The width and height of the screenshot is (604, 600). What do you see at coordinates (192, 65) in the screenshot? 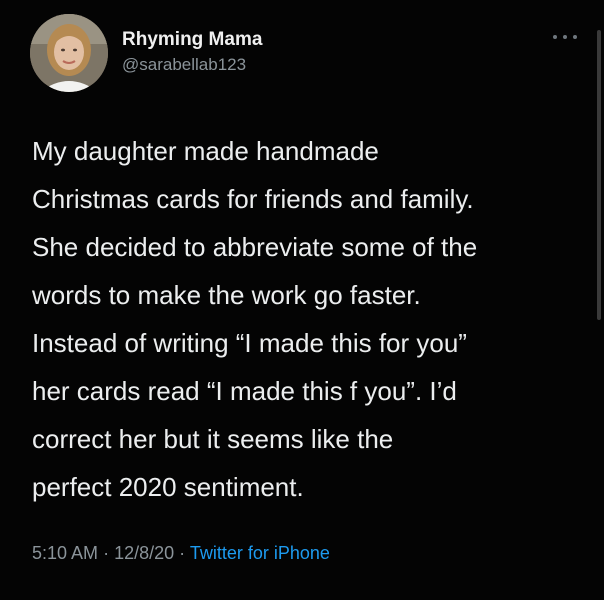
I see `author-handle: @sarabellab123` at bounding box center [192, 65].